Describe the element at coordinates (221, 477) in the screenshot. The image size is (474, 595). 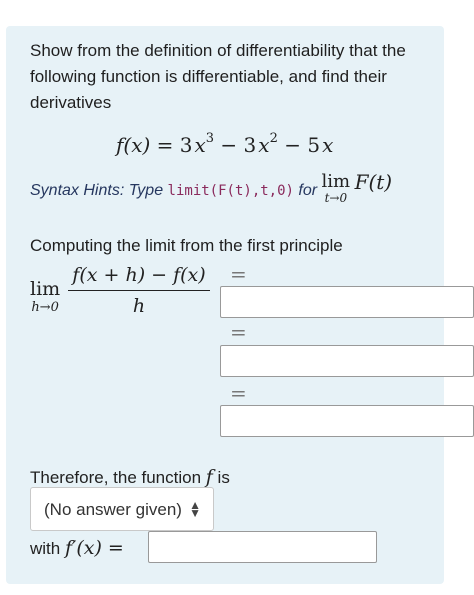
I see `is-text: is` at that location.